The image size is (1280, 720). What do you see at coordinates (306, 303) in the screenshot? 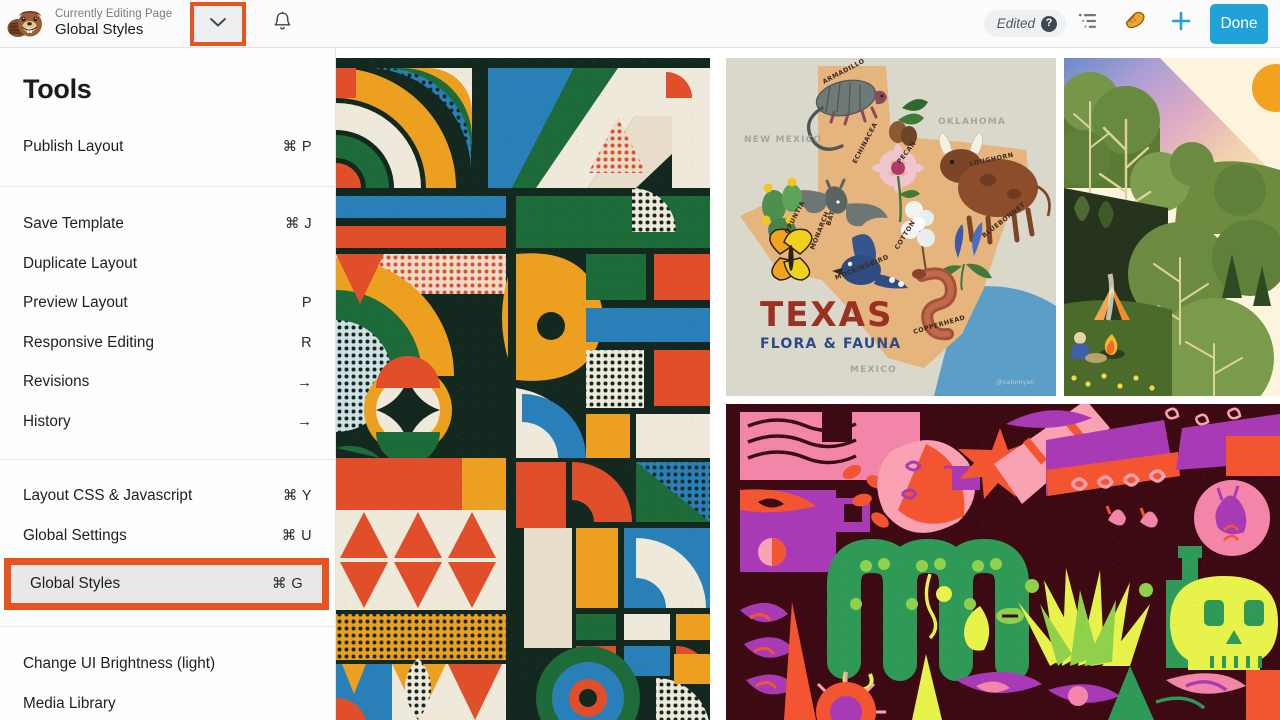
I see `menu-item-accelerator: P` at bounding box center [306, 303].